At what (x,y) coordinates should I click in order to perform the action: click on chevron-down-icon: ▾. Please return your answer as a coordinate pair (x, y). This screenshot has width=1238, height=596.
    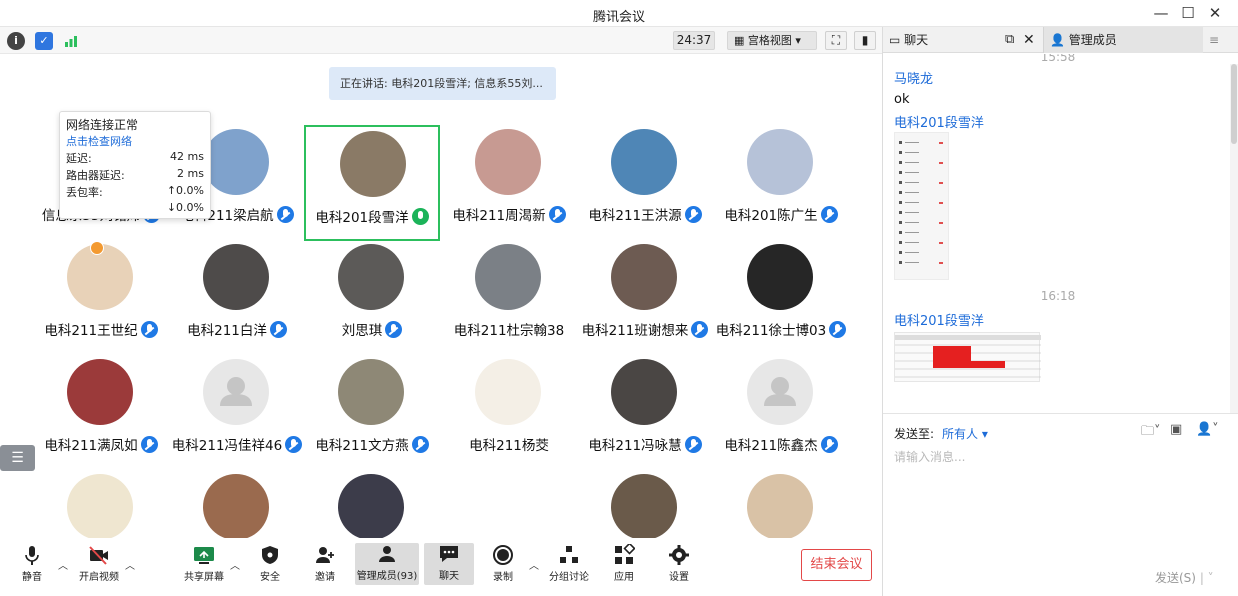
    Looking at the image, I should click on (798, 40).